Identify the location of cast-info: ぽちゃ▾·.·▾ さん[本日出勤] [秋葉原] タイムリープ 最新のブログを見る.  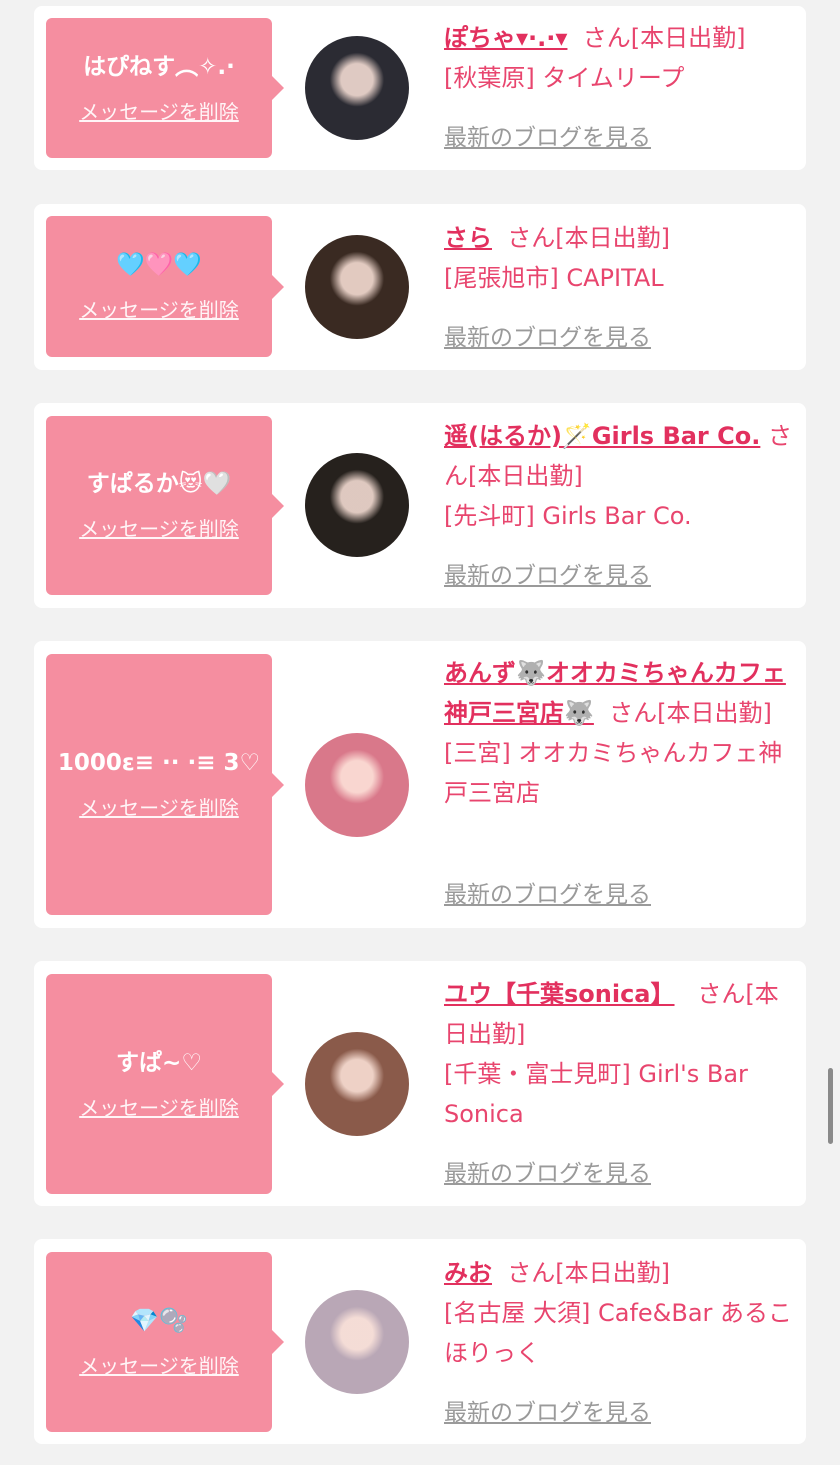
(620, 88).